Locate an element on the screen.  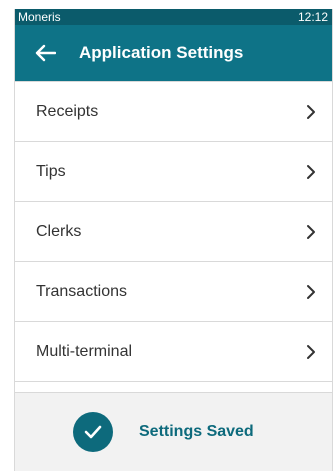
checkmark-circle-icon is located at coordinates (93, 432).